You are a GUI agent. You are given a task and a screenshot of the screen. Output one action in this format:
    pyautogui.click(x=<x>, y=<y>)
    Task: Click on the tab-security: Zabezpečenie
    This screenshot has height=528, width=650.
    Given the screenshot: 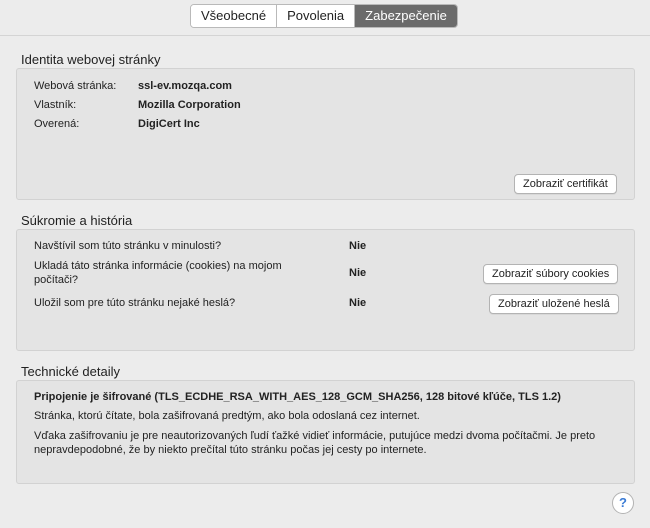 What is the action you would take?
    pyautogui.click(x=406, y=16)
    